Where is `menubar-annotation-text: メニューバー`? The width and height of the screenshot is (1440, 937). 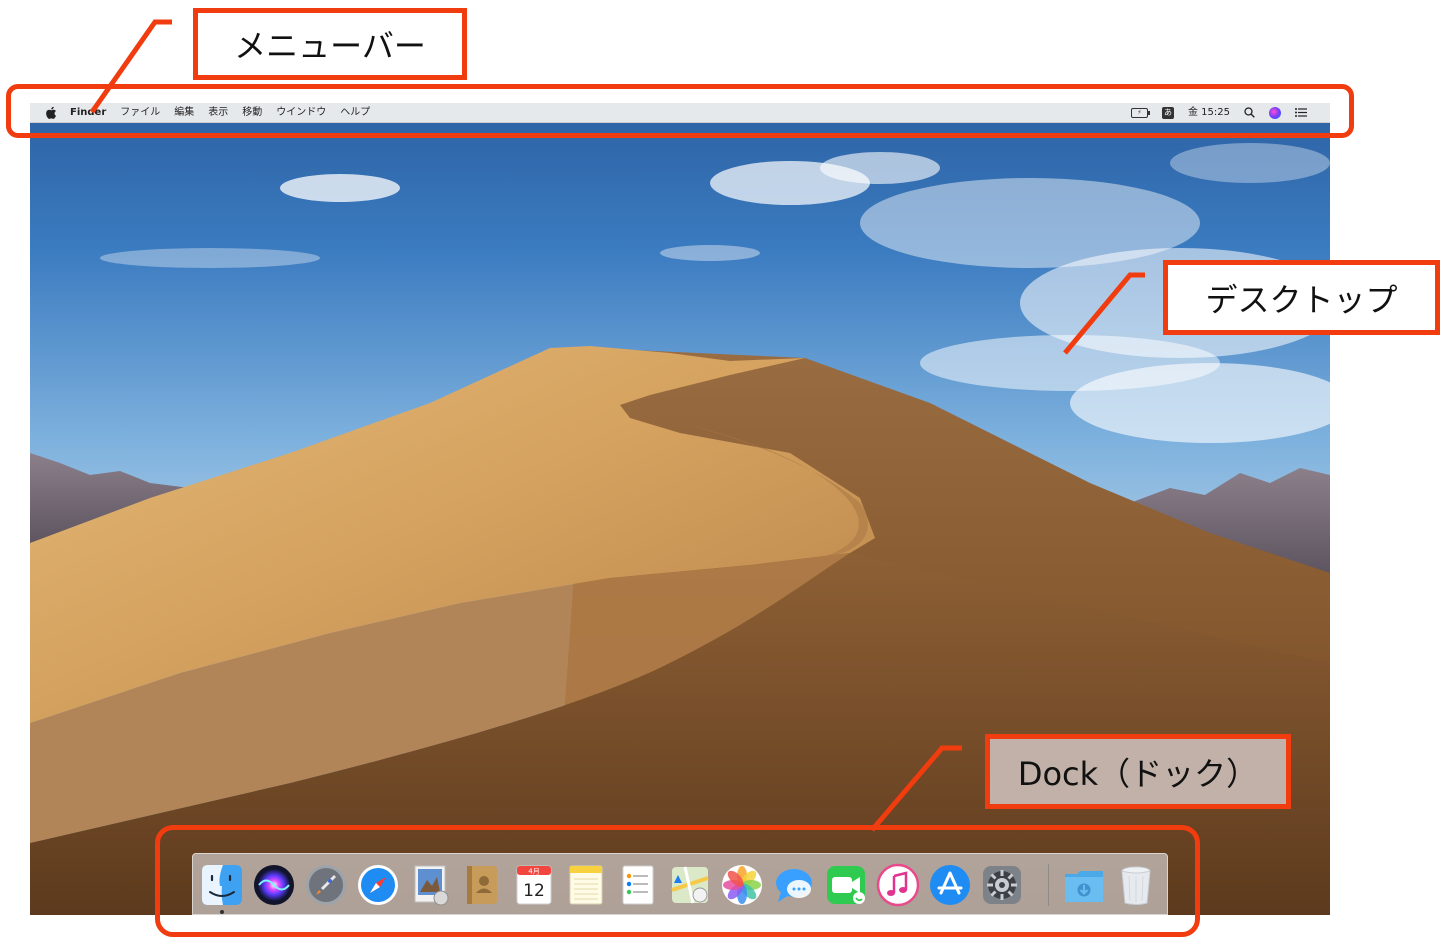 menubar-annotation-text: メニューバー is located at coordinates (330, 46).